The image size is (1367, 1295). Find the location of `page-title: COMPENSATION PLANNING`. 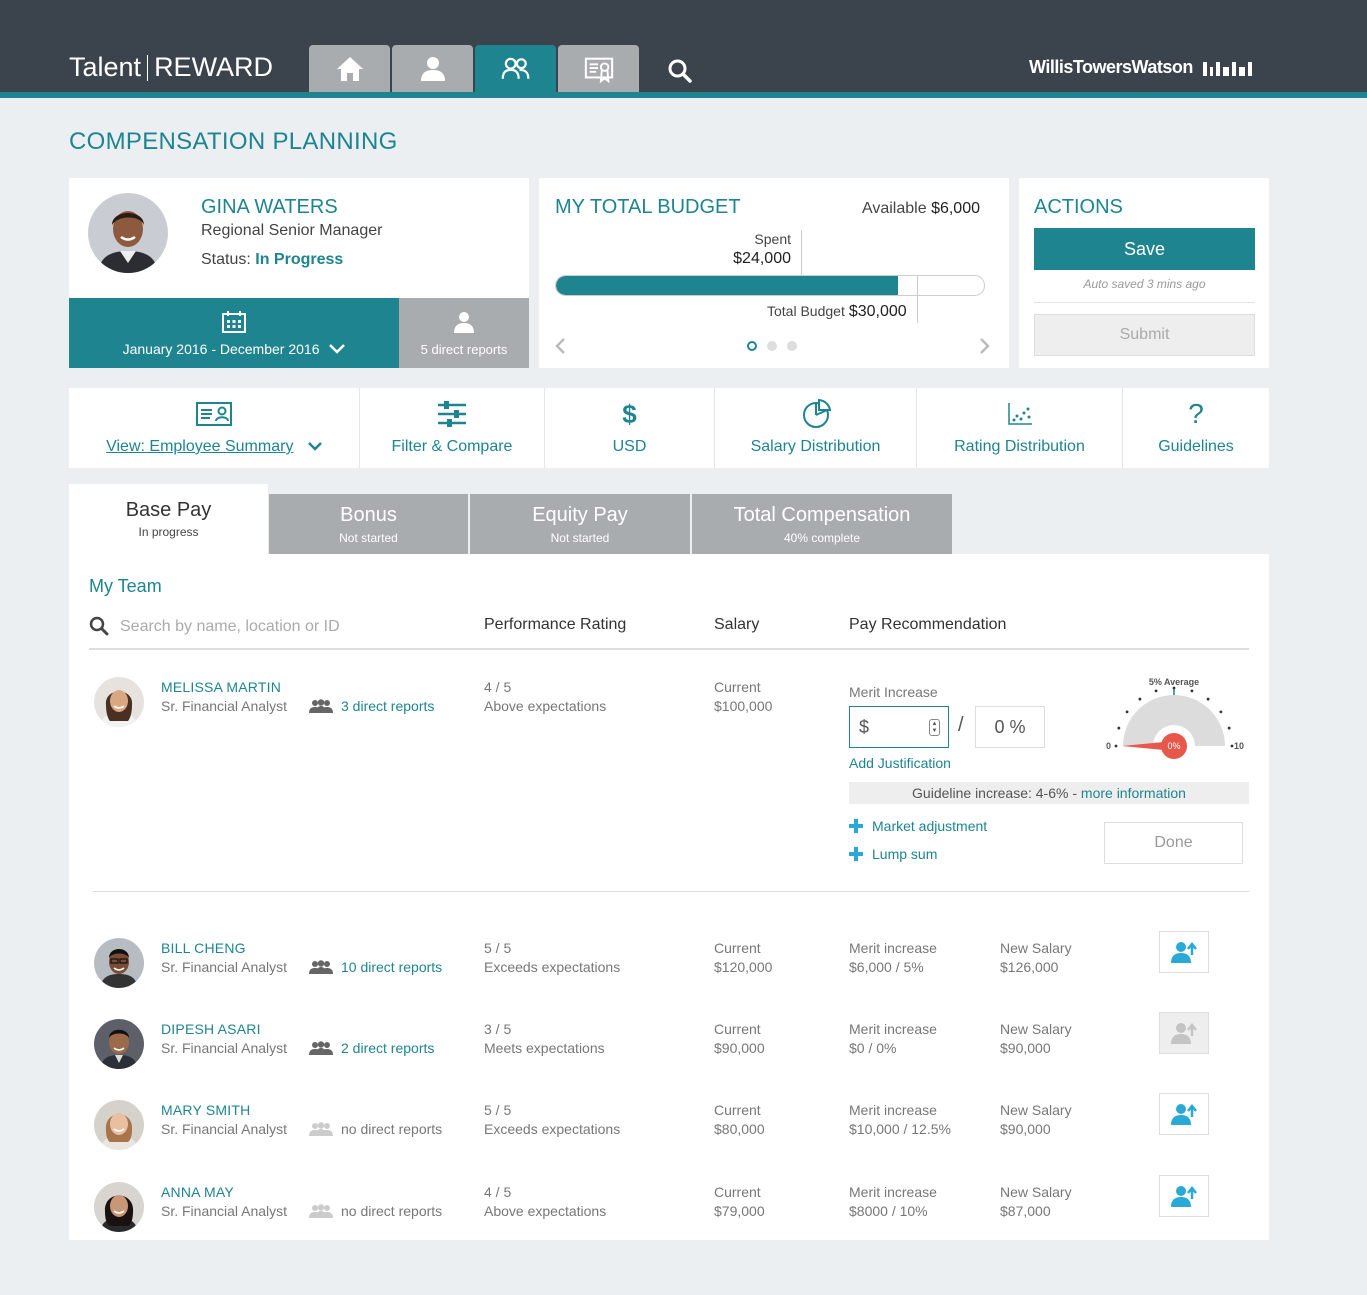

page-title: COMPENSATION PLANNING is located at coordinates (233, 141).